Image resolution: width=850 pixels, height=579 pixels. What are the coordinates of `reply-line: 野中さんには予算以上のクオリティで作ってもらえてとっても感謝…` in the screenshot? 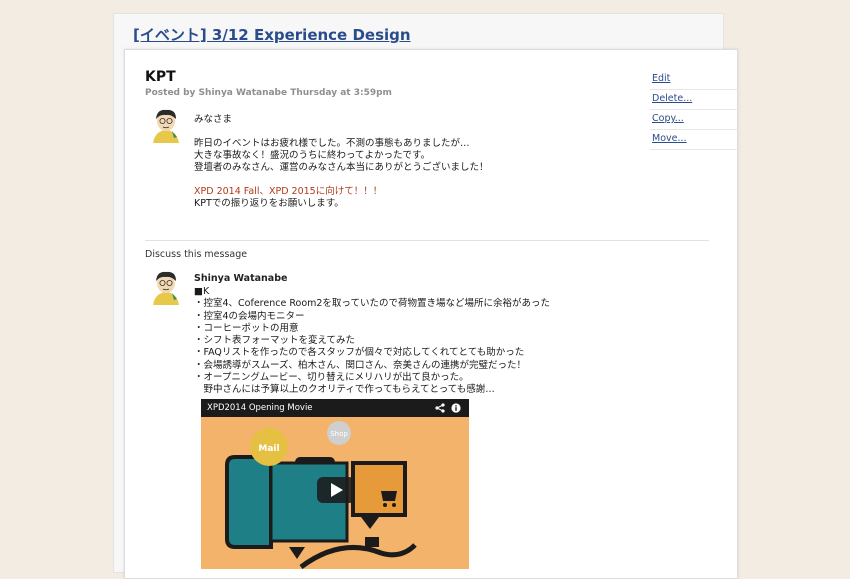 It's located at (344, 390).